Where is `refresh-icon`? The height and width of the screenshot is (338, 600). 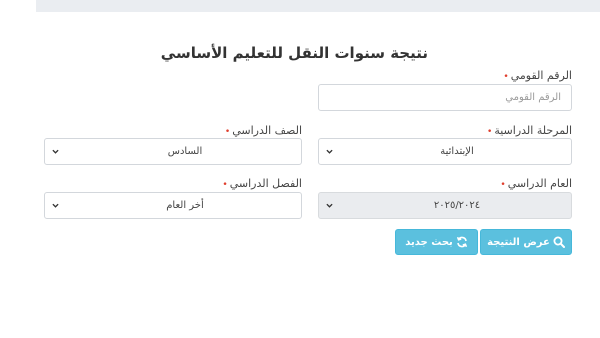
refresh-icon is located at coordinates (462, 242).